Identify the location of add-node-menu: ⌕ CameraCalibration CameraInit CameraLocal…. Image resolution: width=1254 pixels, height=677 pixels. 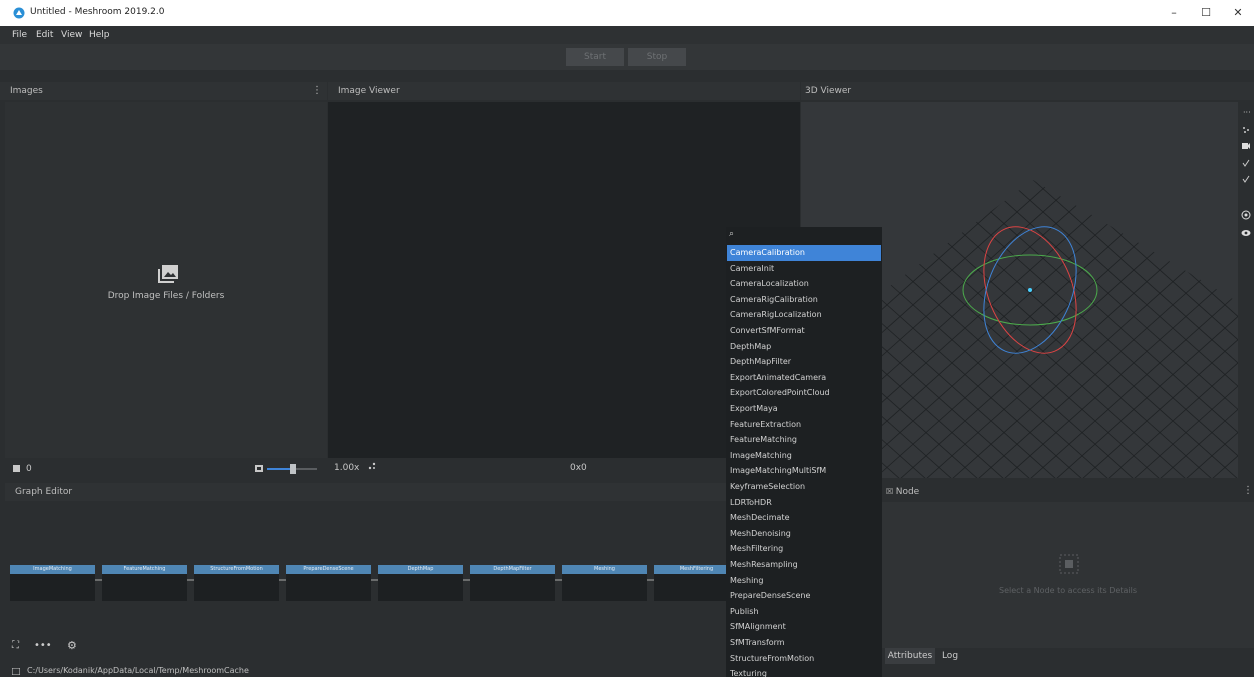
(804, 452).